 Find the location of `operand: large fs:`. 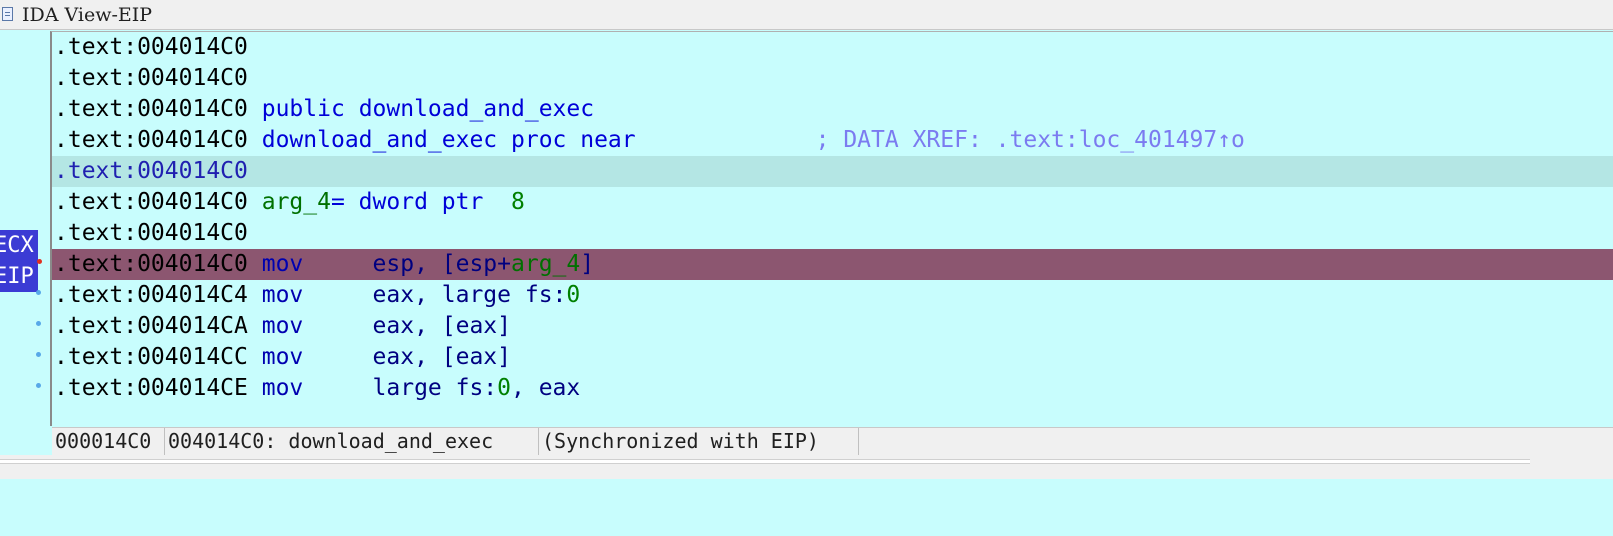

operand: large fs: is located at coordinates (435, 388).